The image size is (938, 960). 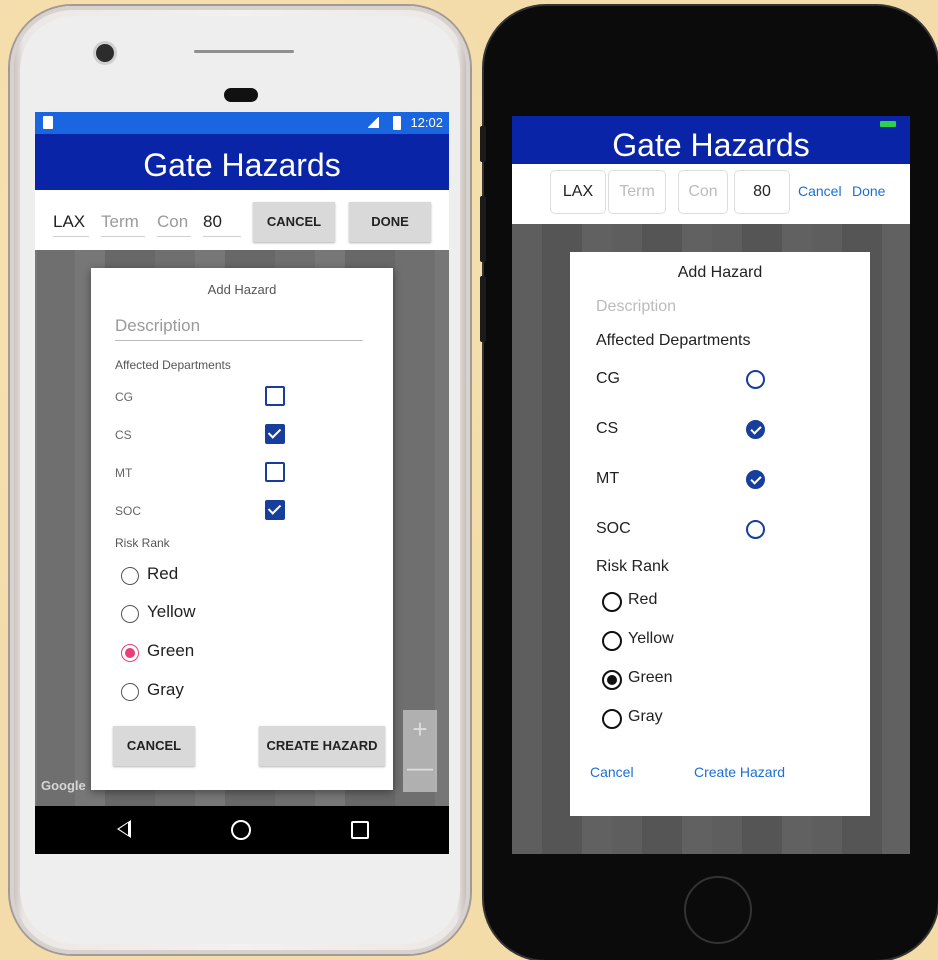 I want to click on signal-icon, so click(x=373, y=122).